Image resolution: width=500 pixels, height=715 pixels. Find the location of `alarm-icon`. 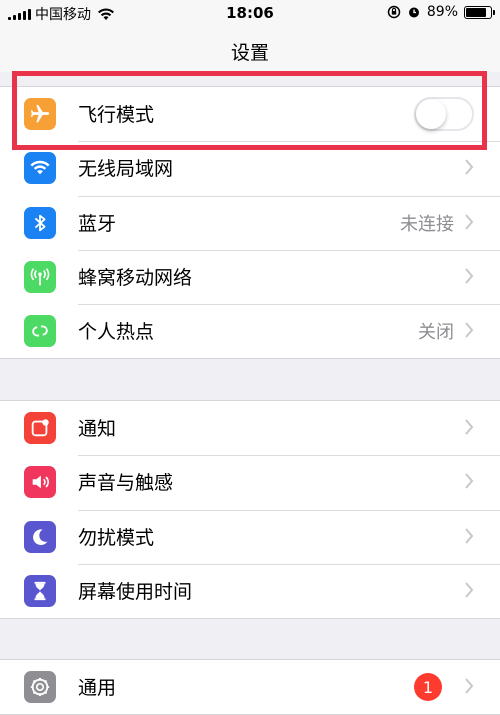

alarm-icon is located at coordinates (413, 12).